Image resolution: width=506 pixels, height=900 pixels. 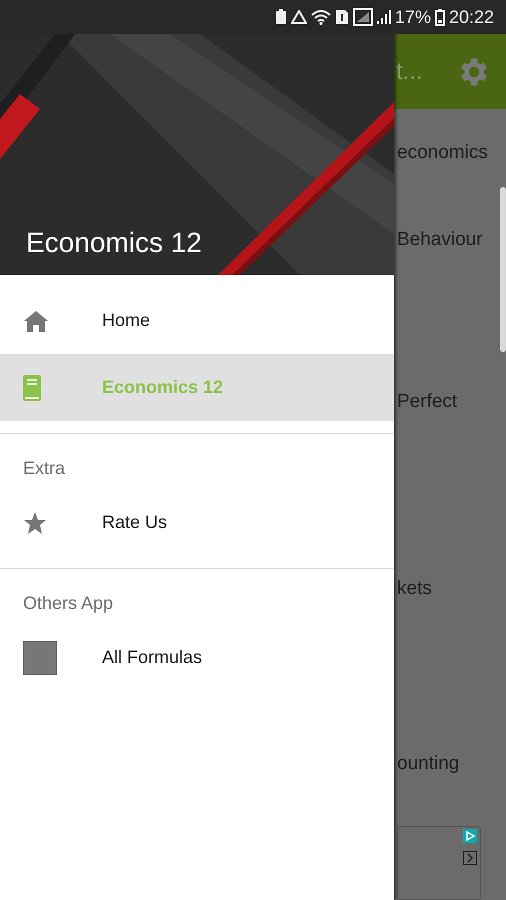 I want to click on app-icon, so click(x=40, y=657).